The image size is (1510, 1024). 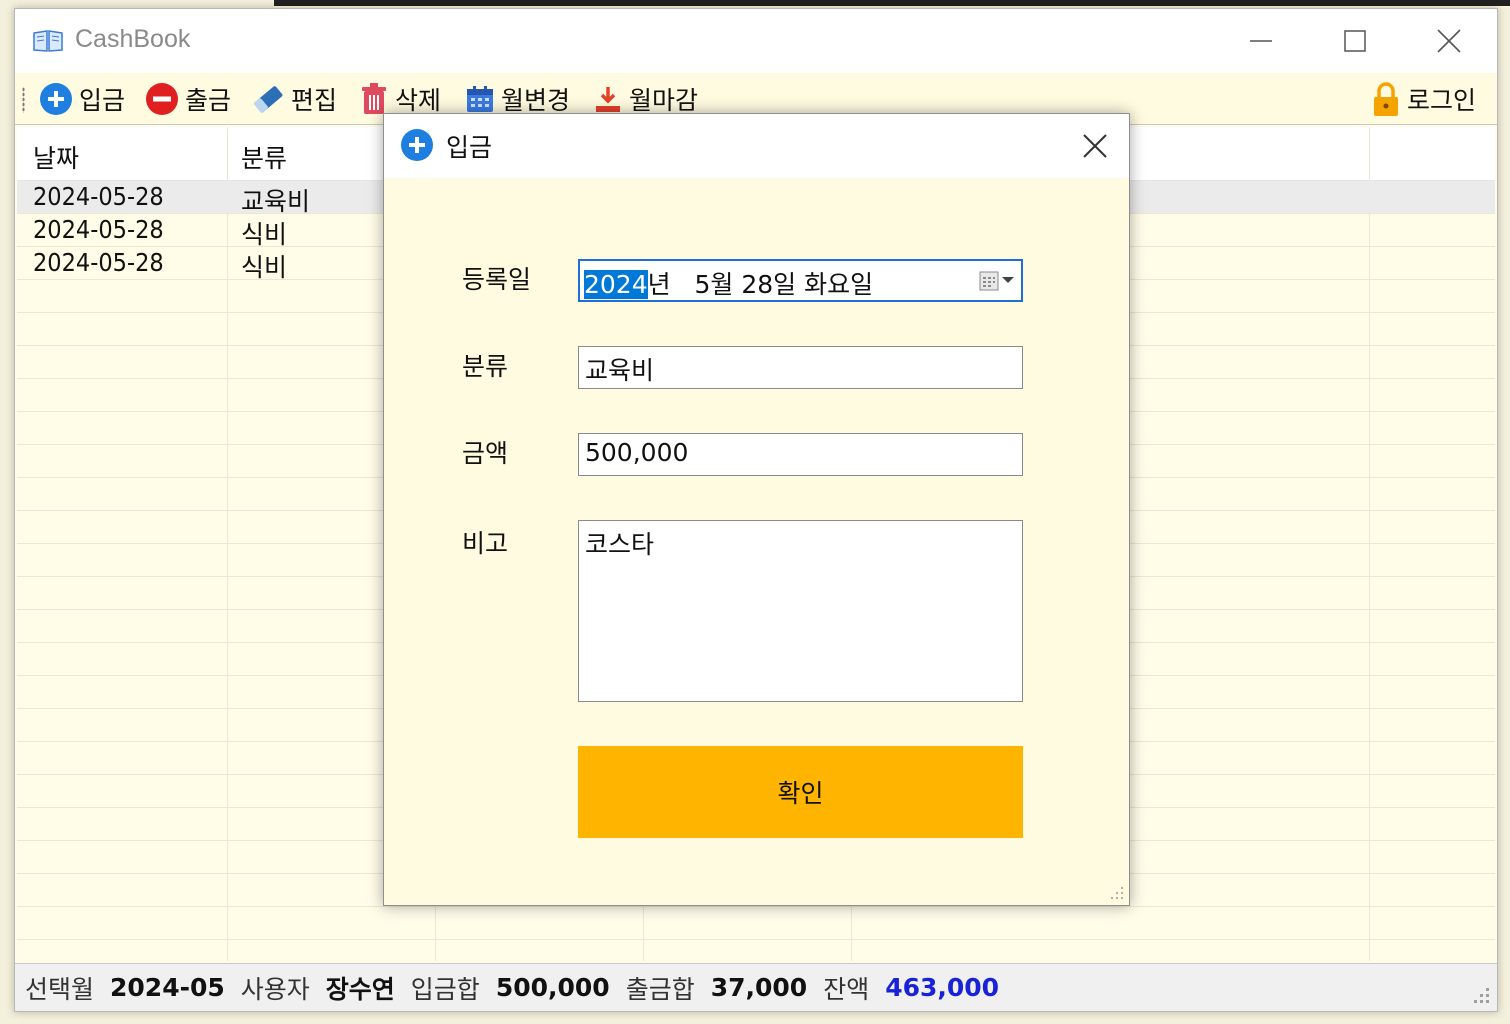 I want to click on minimize-button, so click(x=1261, y=41).